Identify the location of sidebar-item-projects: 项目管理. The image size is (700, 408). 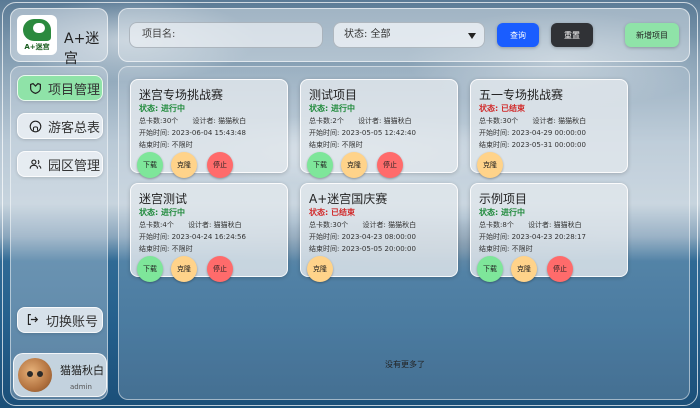
(60, 88).